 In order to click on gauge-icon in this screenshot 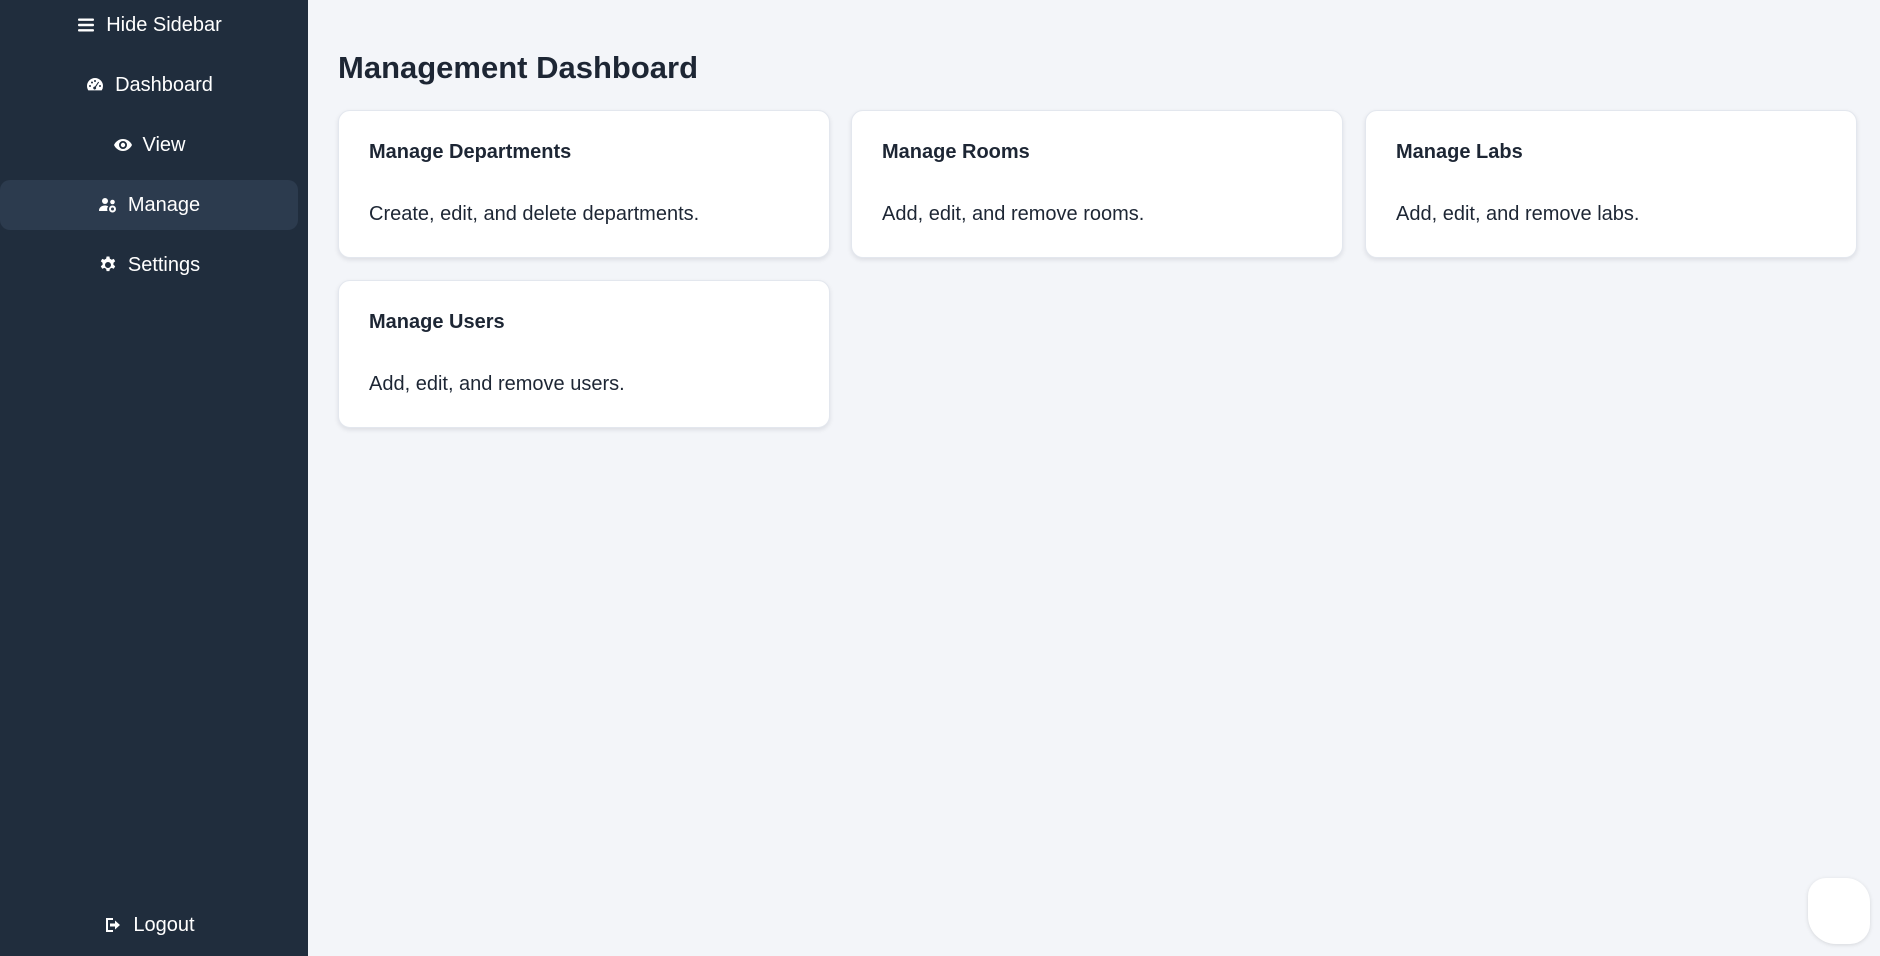, I will do `click(95, 85)`.